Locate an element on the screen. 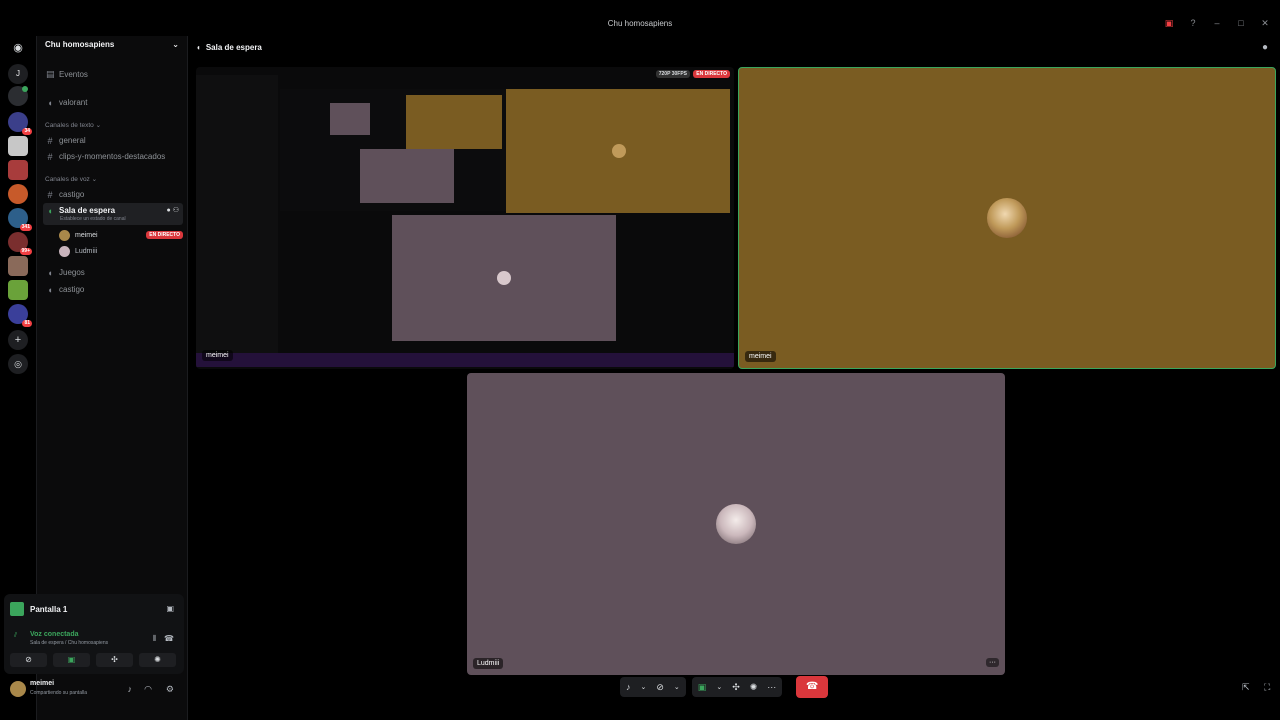  chat-icon: ● ⚇ is located at coordinates (173, 210).